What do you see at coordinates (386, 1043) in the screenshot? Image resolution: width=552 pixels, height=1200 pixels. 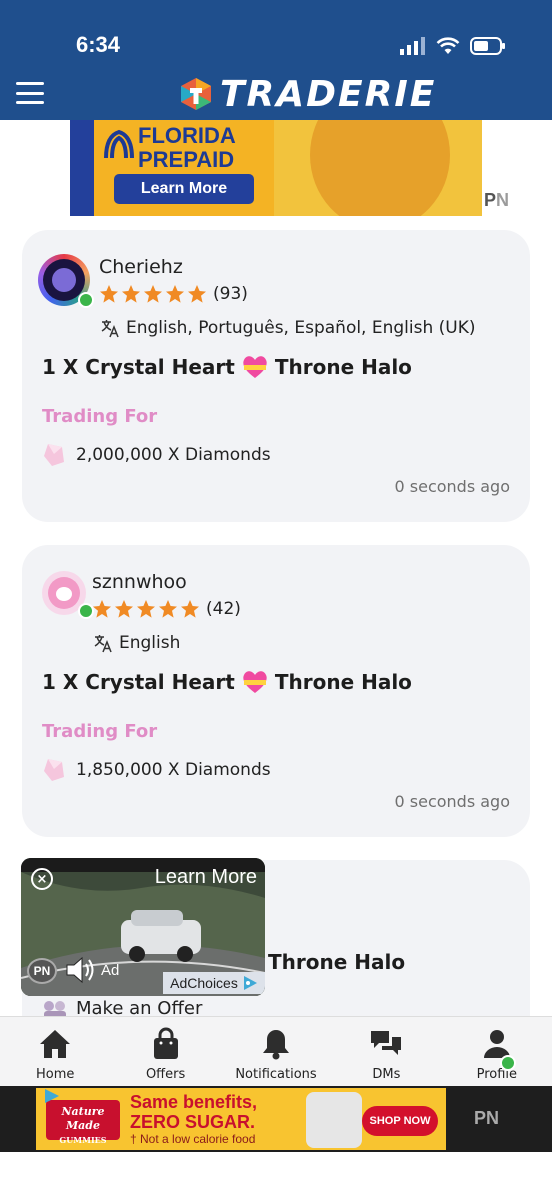 I see `chat-icon` at bounding box center [386, 1043].